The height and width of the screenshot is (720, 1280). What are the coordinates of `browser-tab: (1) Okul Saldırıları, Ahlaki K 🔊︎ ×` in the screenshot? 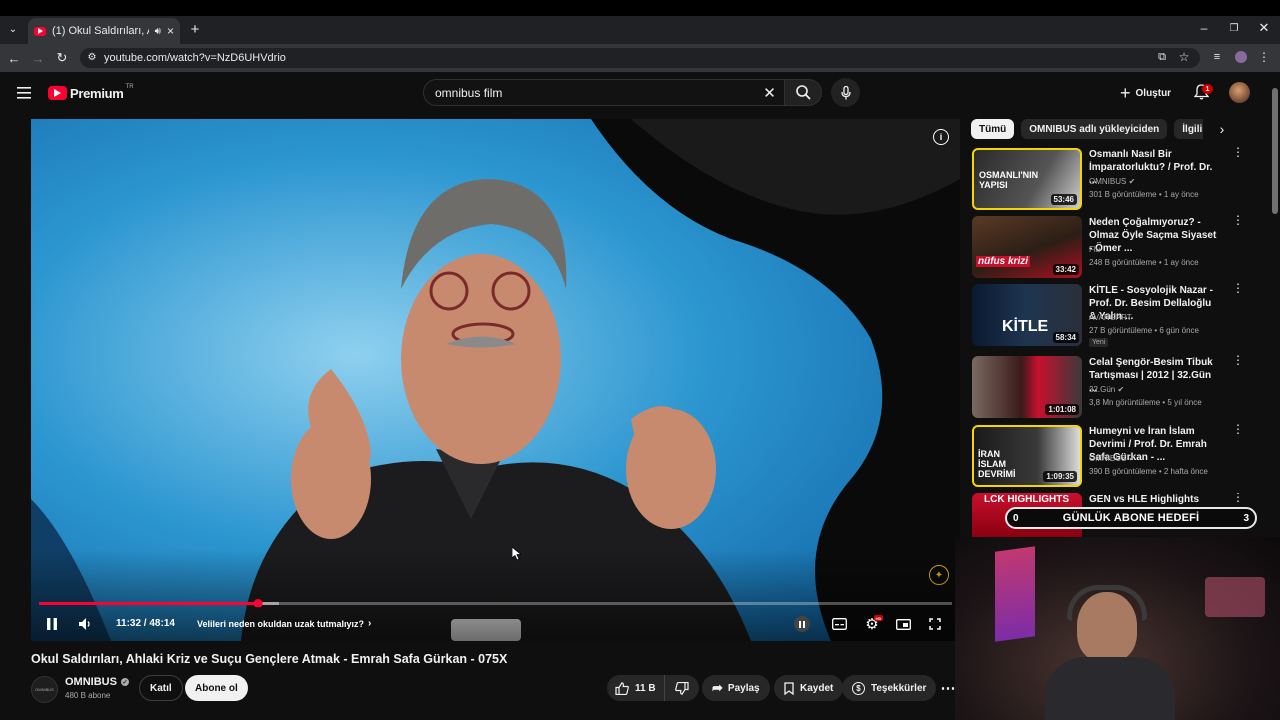 It's located at (104, 31).